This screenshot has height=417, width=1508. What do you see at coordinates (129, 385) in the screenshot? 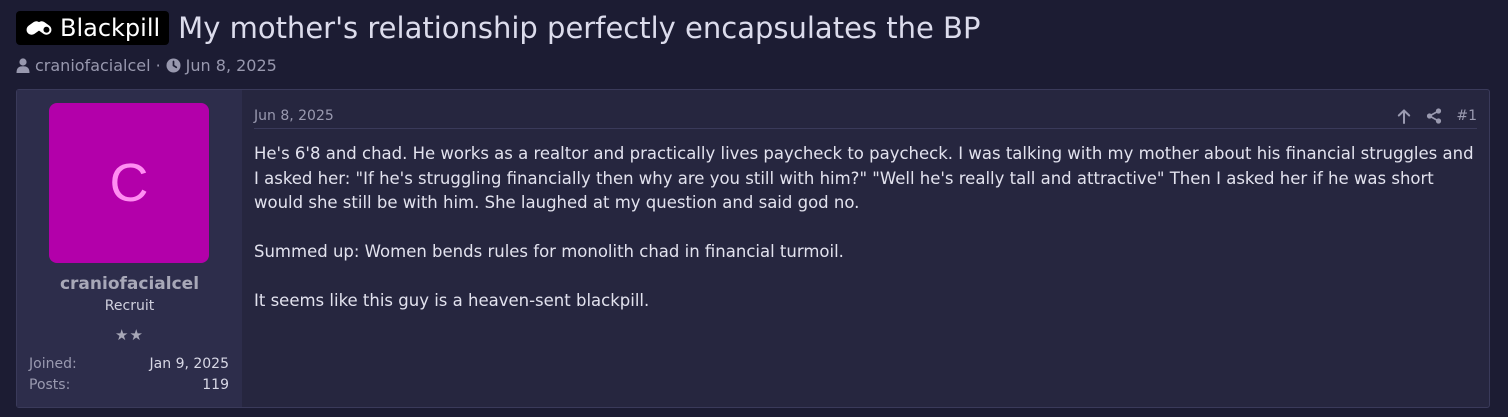
I see `user-stat-posts: Posts: 119` at bounding box center [129, 385].